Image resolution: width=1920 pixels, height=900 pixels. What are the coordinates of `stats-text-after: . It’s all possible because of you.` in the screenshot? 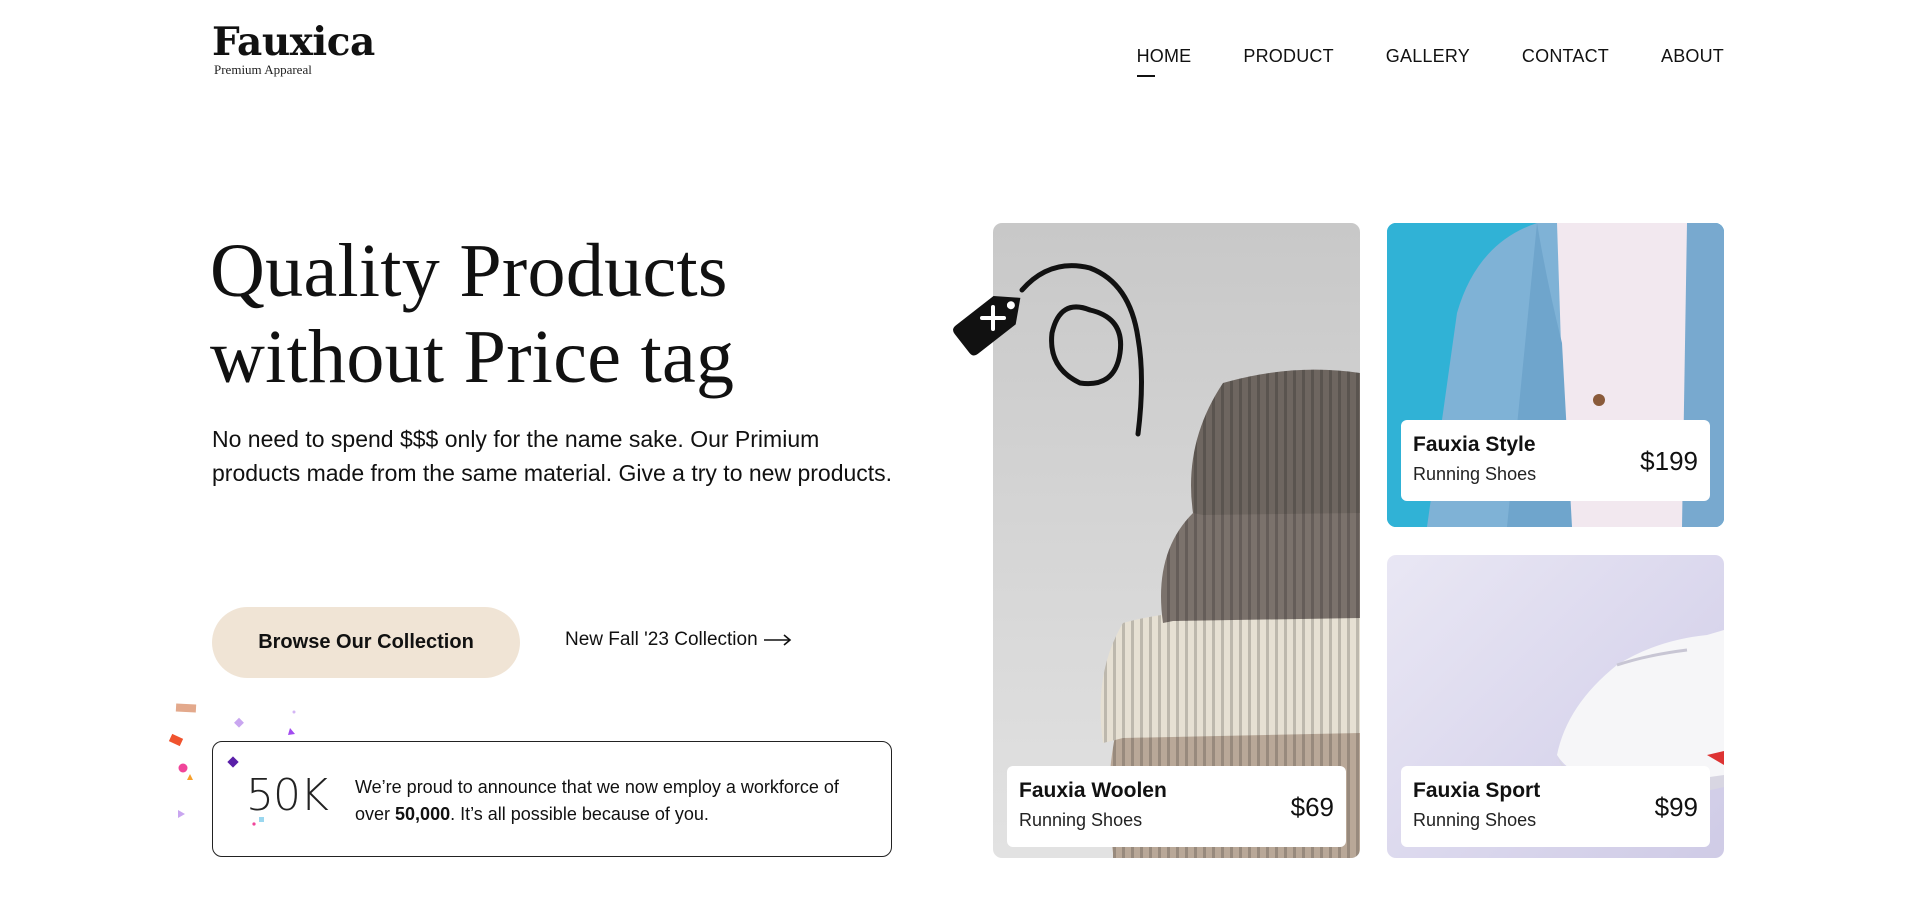 It's located at (579, 814).